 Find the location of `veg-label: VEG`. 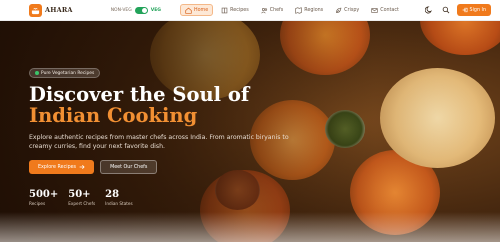

veg-label: VEG is located at coordinates (155, 10).